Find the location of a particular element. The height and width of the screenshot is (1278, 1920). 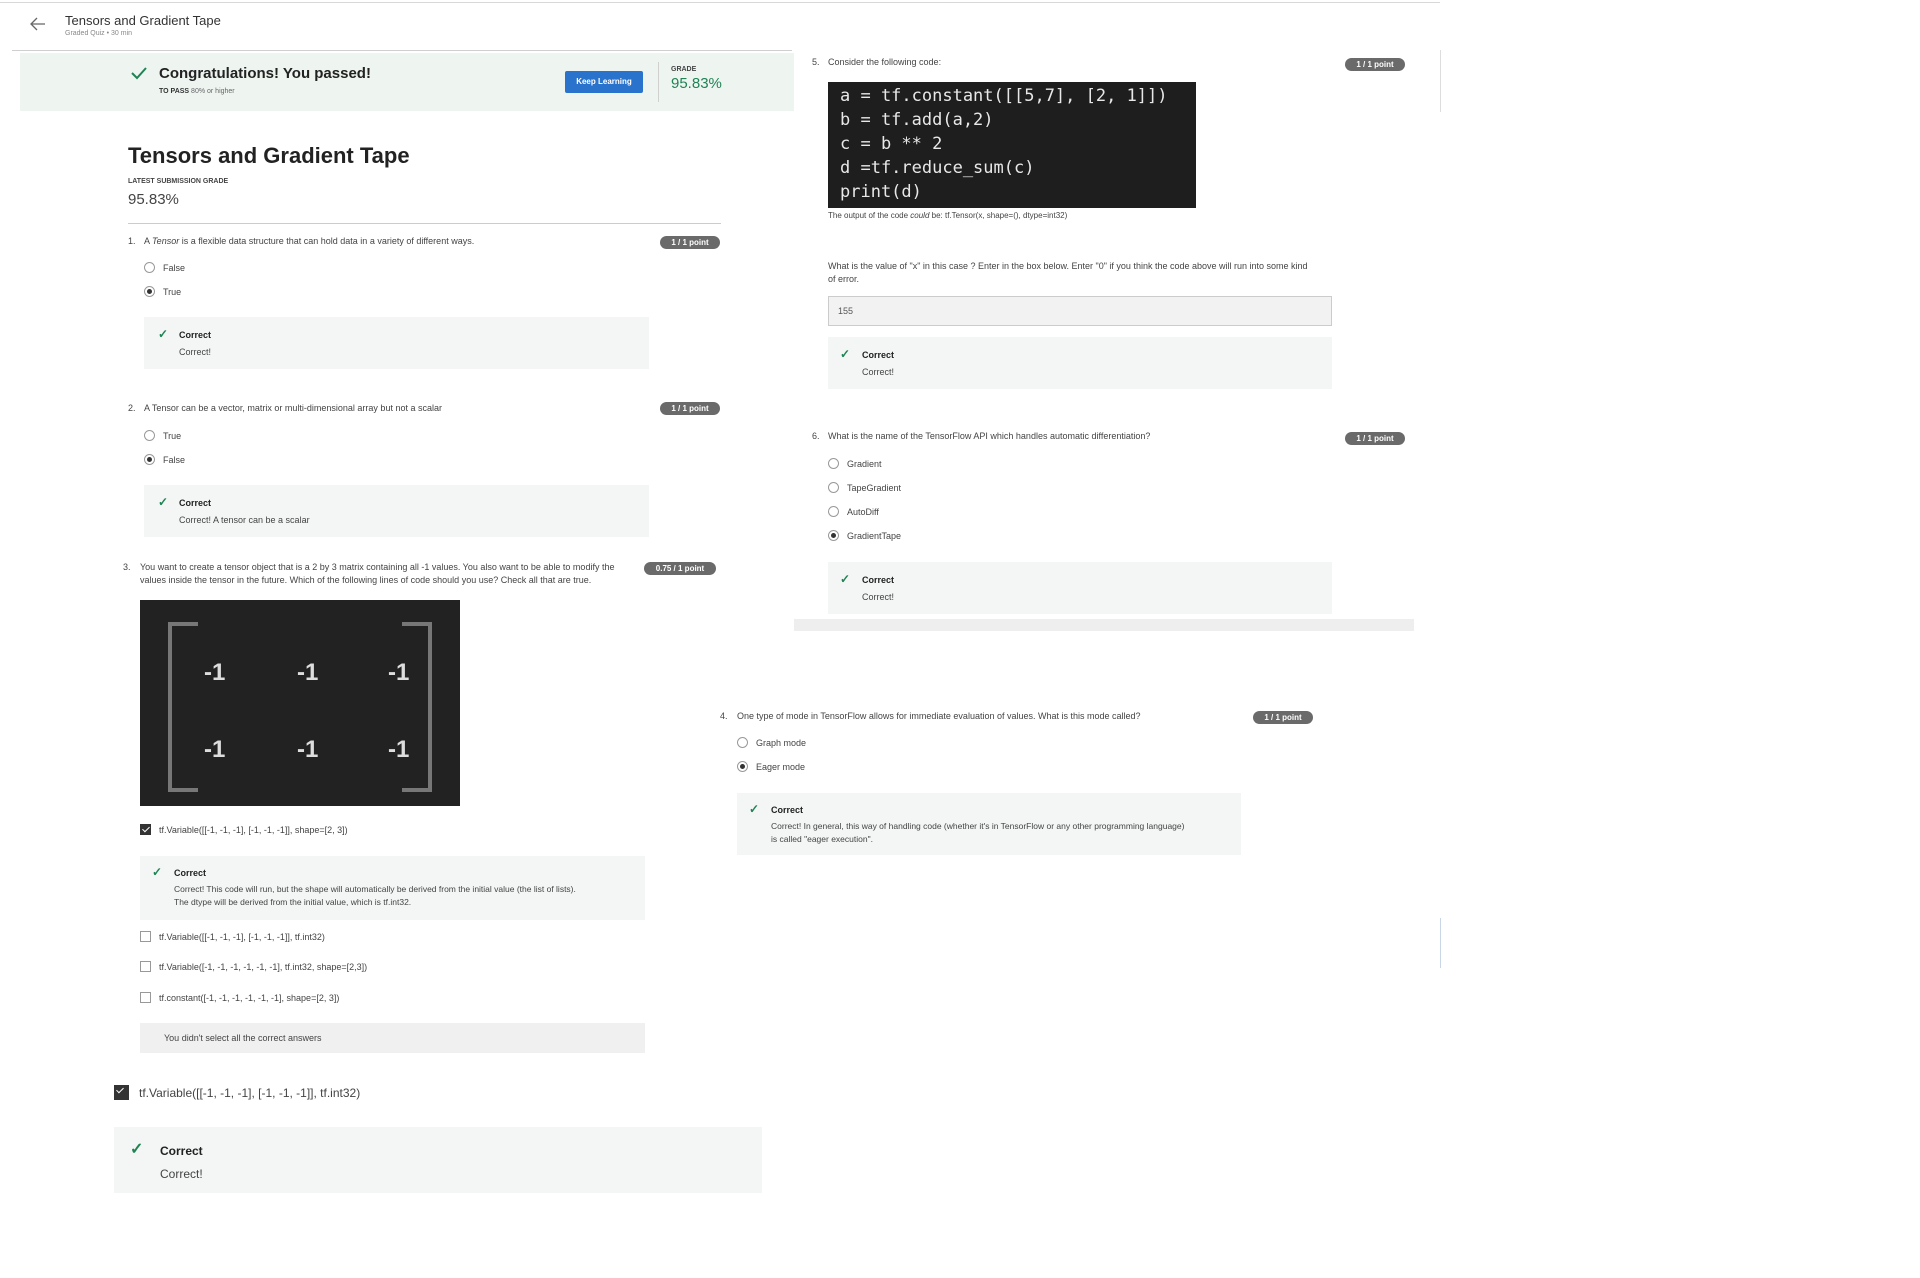

q6-option-autodiff: AutoDiff is located at coordinates (853, 511).